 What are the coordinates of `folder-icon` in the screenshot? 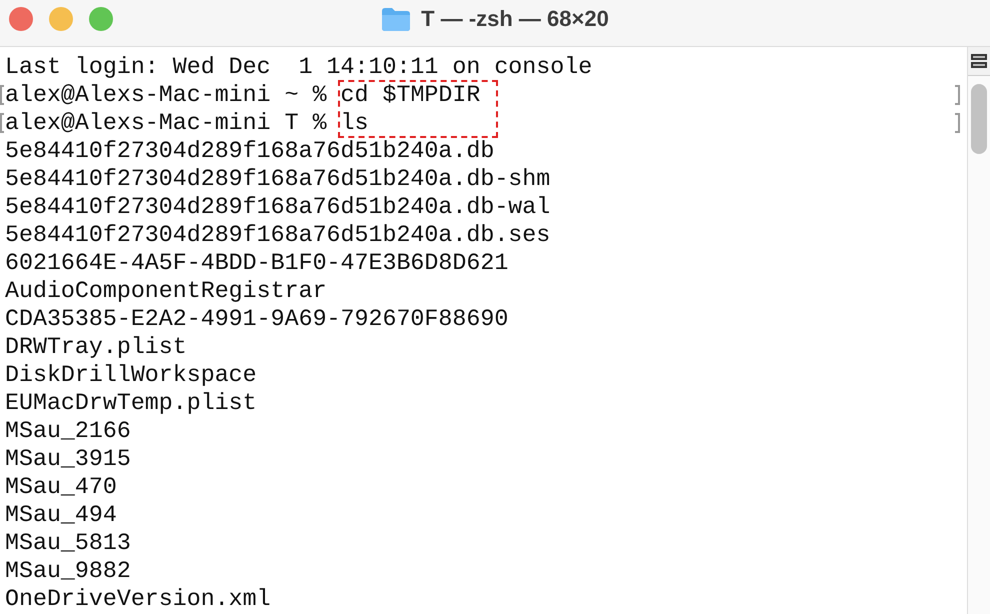 It's located at (396, 19).